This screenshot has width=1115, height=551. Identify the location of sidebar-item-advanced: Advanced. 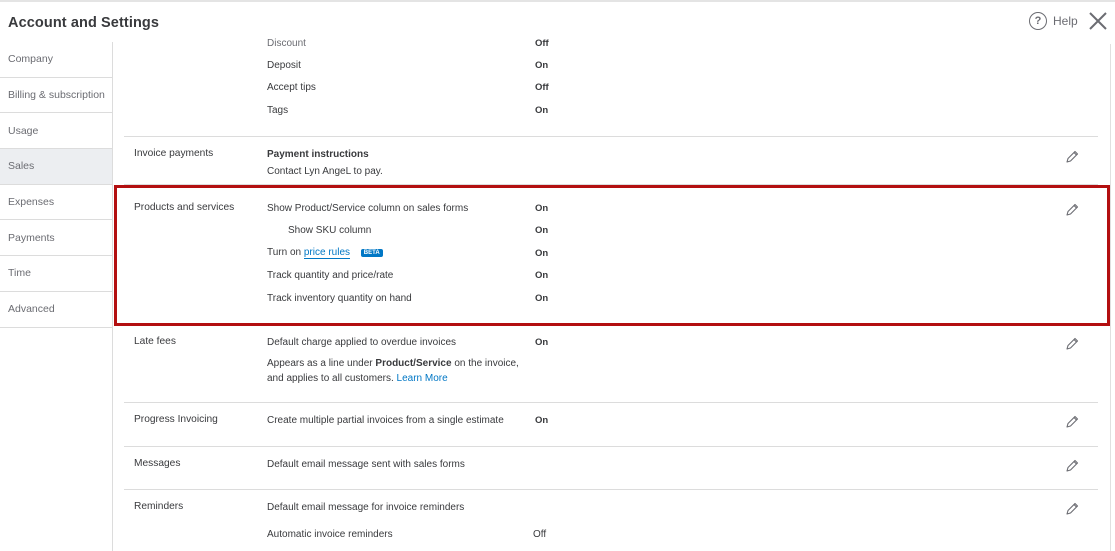
(56, 310).